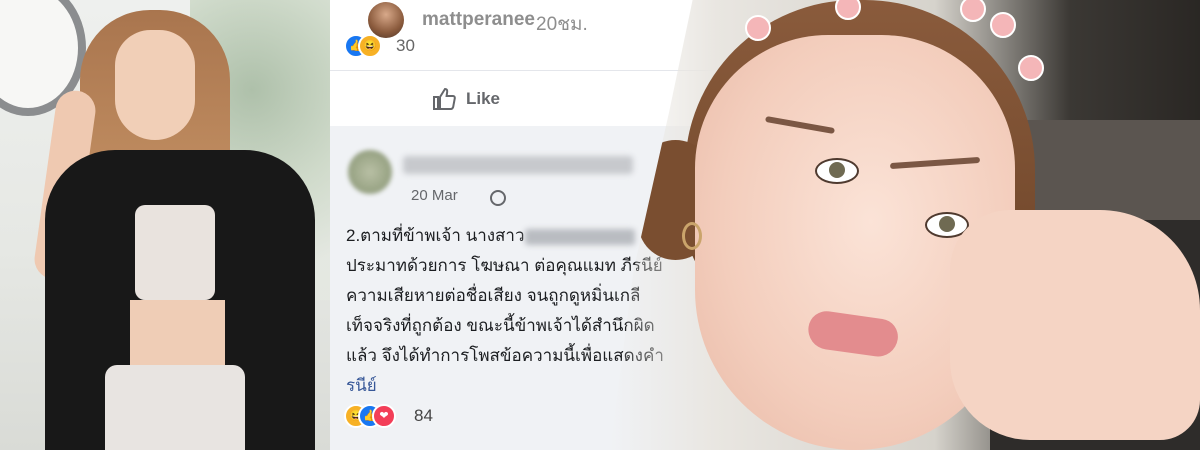 The height and width of the screenshot is (450, 1200). What do you see at coordinates (177, 335) in the screenshot?
I see `woman-midriff` at bounding box center [177, 335].